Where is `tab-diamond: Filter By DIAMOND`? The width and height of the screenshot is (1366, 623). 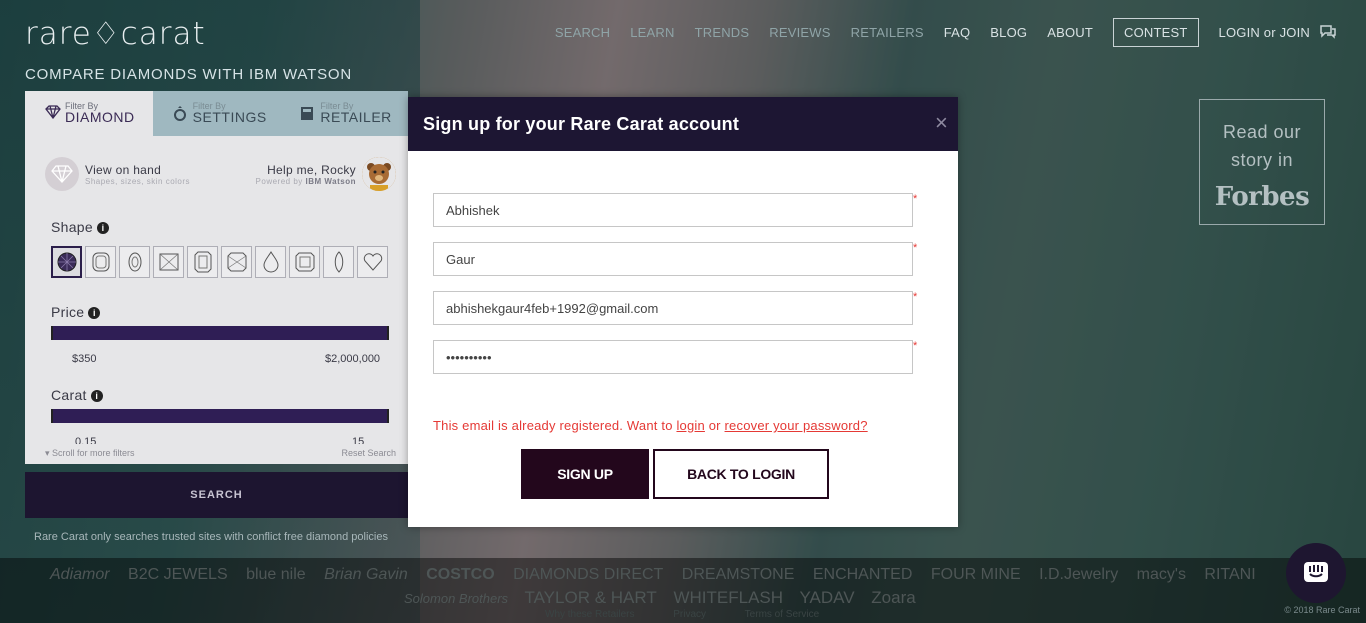 tab-diamond: Filter By DIAMOND is located at coordinates (89, 113).